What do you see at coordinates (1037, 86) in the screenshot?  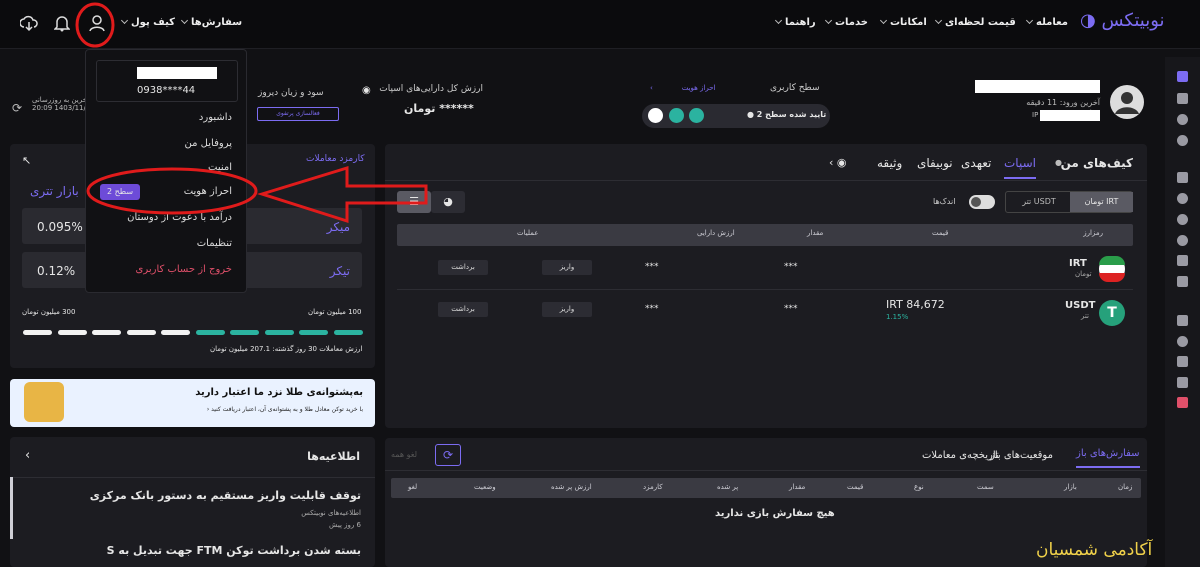 I see `redacted-name` at bounding box center [1037, 86].